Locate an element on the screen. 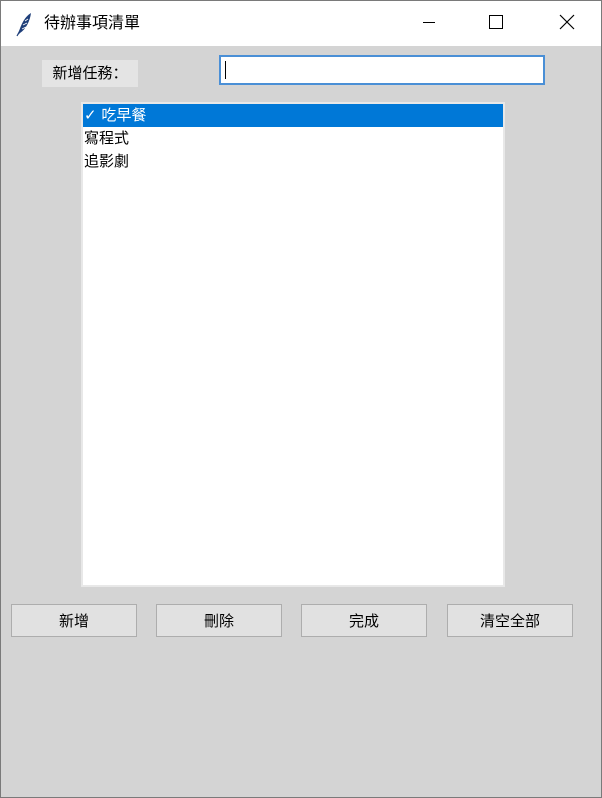 This screenshot has width=602, height=798. maximize-button is located at coordinates (496, 23).